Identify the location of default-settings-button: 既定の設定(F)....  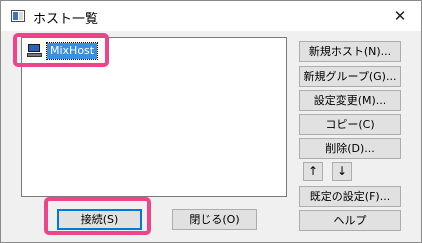
(350, 196).